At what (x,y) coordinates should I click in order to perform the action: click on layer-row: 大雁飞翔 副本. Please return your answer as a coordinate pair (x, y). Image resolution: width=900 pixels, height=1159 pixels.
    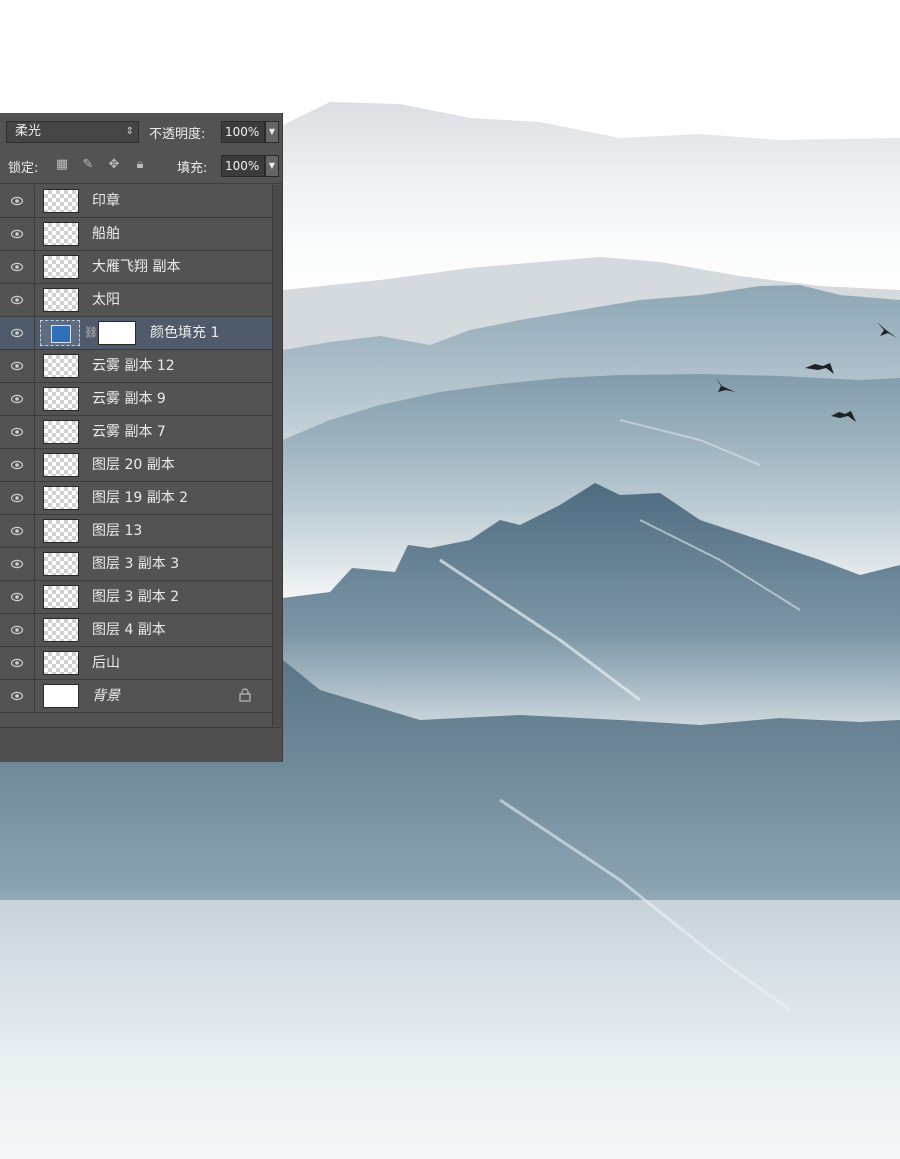
    Looking at the image, I should click on (136, 267).